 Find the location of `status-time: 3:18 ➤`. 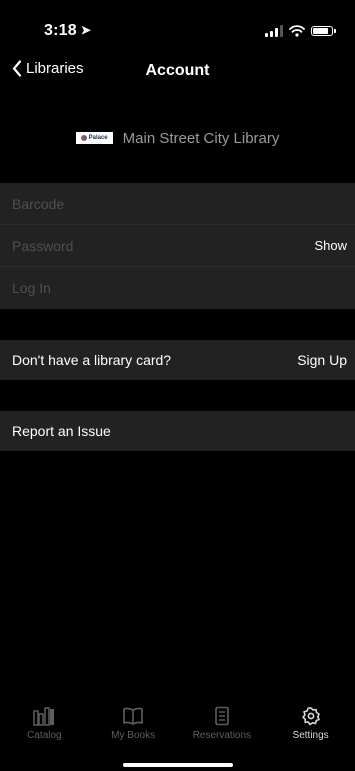

status-time: 3:18 ➤ is located at coordinates (67, 31).